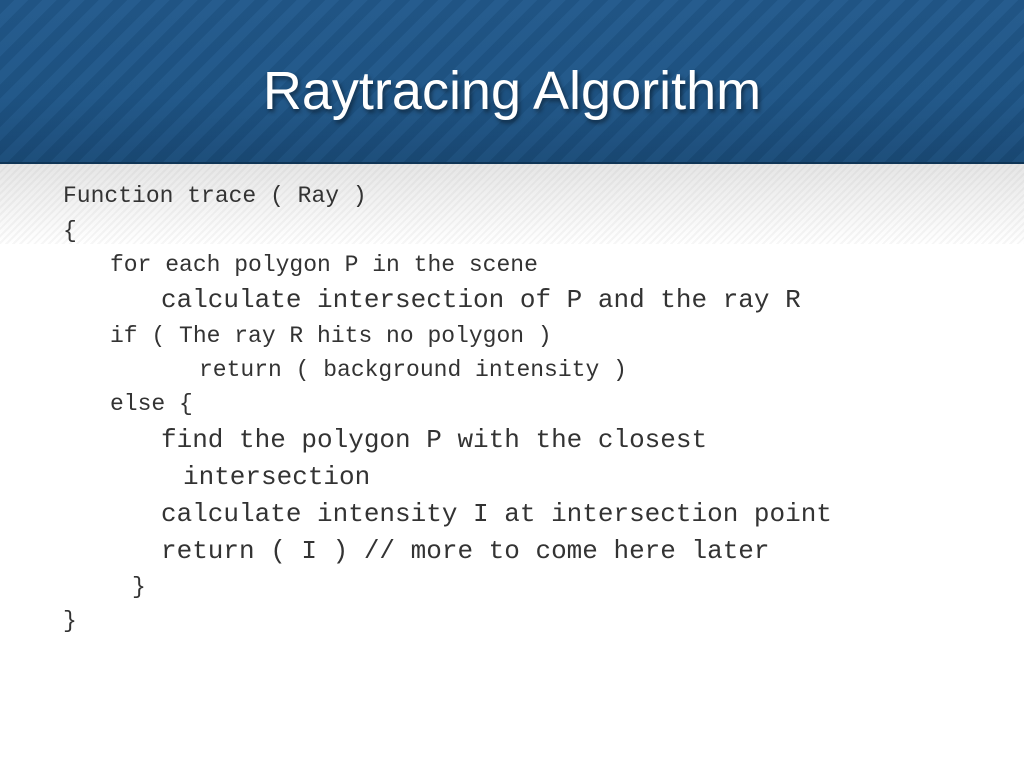 This screenshot has height=768, width=1024. I want to click on code-line-intersection-continued: intersection, so click(277, 477).